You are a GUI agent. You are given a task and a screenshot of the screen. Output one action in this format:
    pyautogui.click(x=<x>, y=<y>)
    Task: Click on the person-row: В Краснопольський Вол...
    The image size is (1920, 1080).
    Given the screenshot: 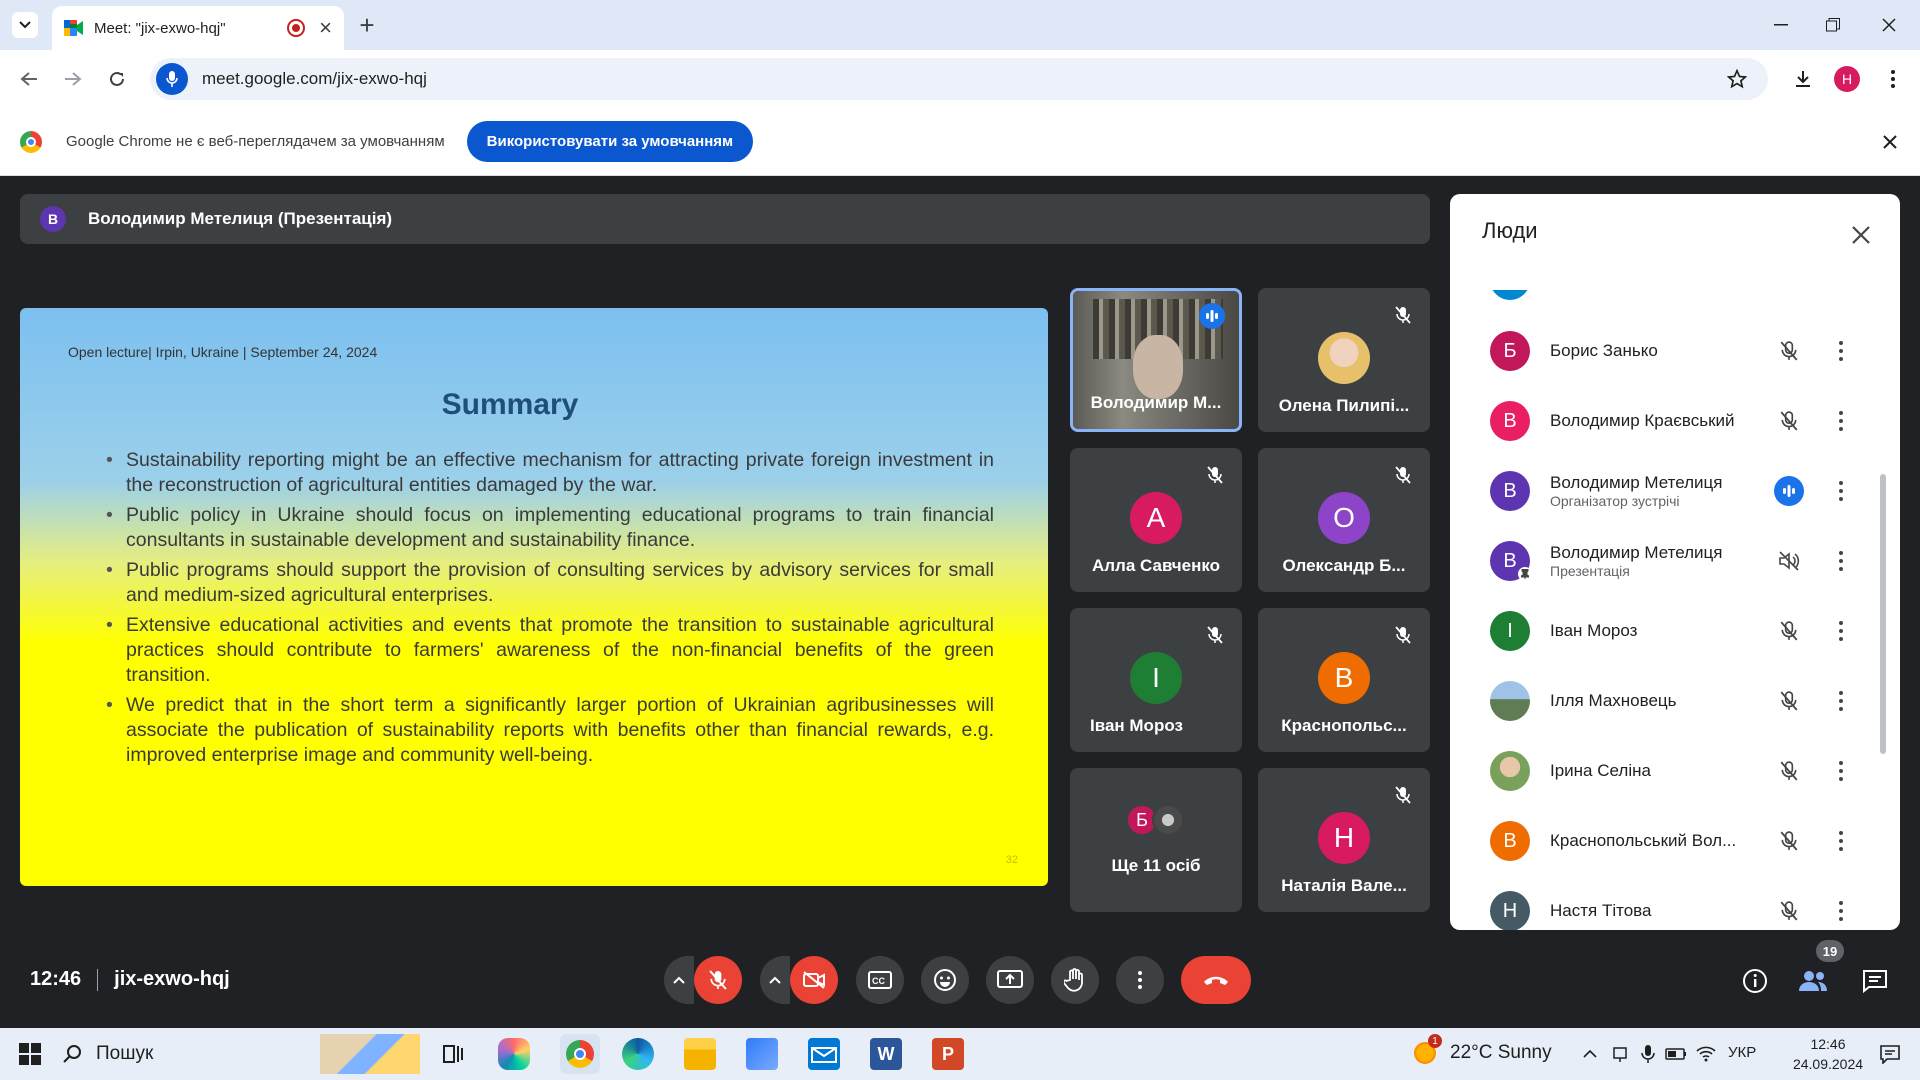 What is the action you would take?
    pyautogui.click(x=1675, y=841)
    